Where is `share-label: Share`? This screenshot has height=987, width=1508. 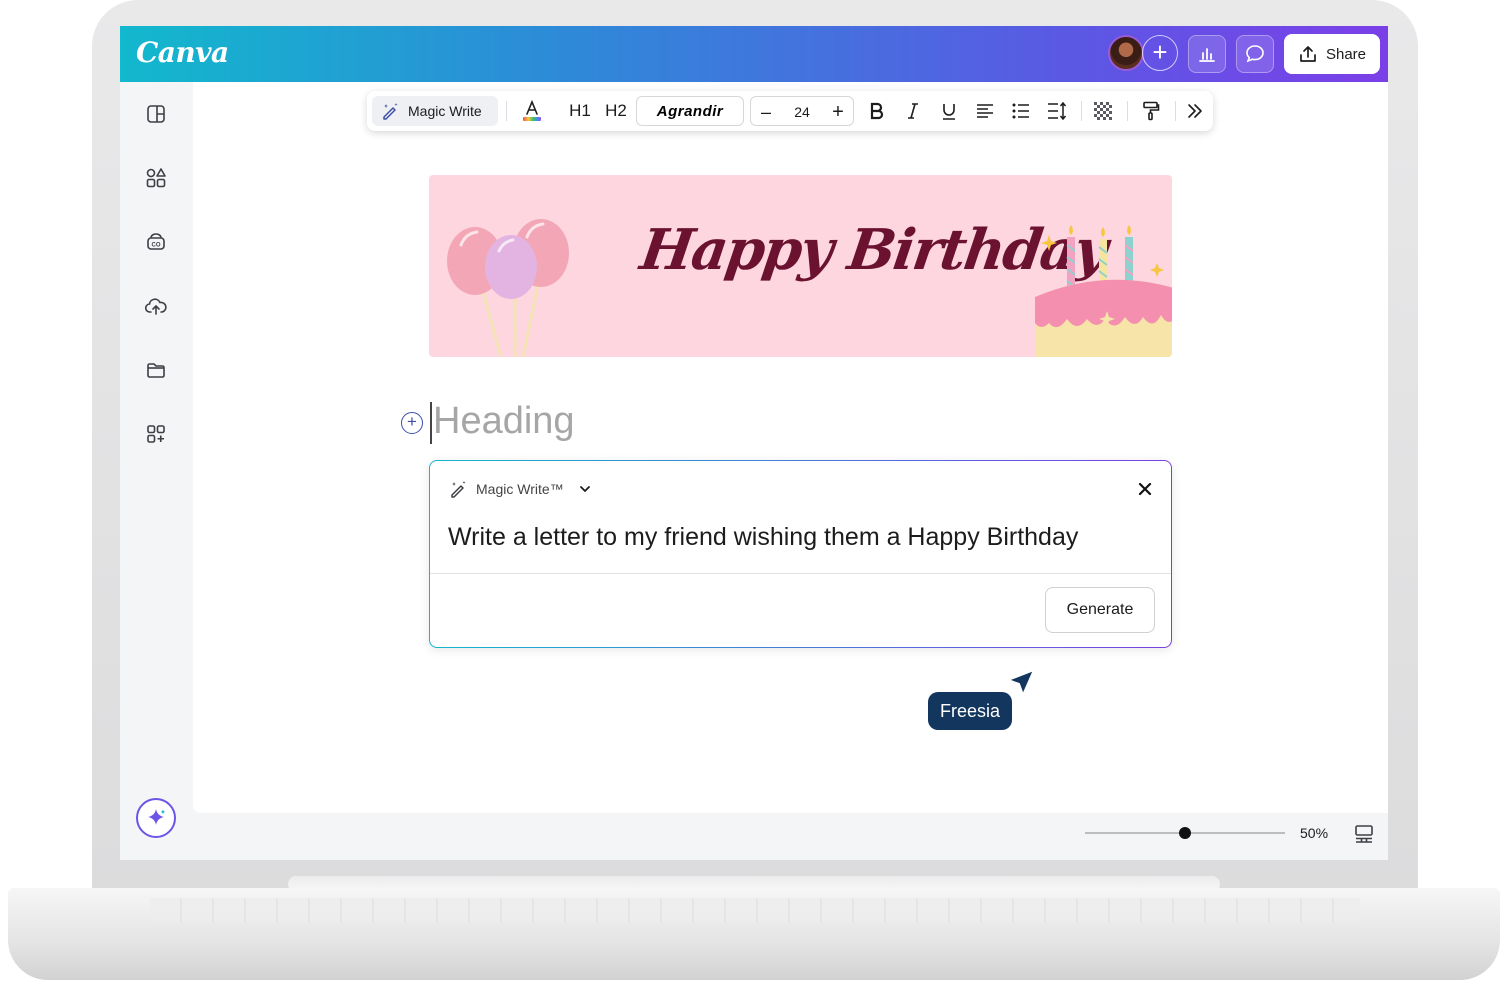
share-label: Share is located at coordinates (1346, 54).